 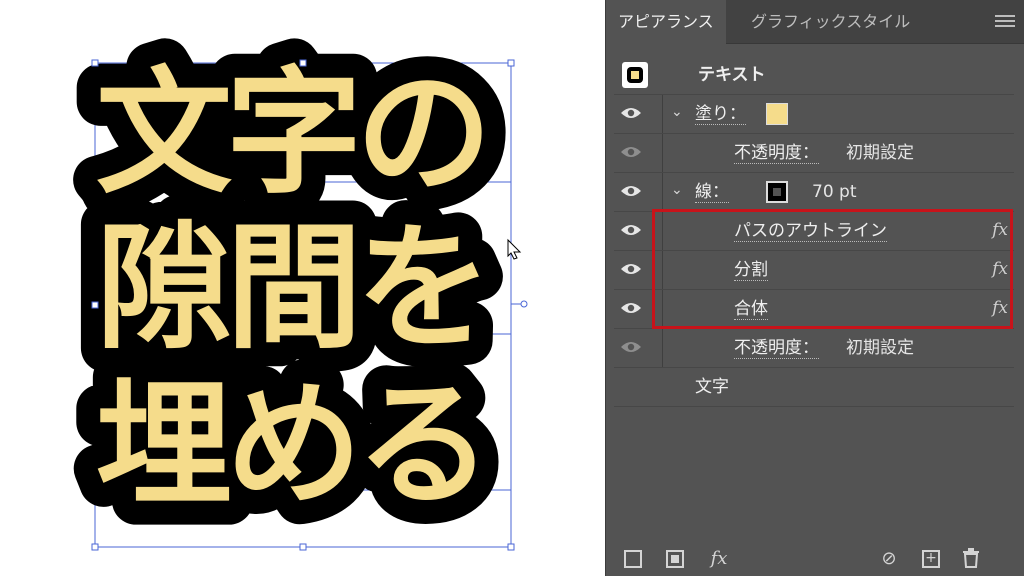 I want to click on characters-label: 文字, so click(x=712, y=387).